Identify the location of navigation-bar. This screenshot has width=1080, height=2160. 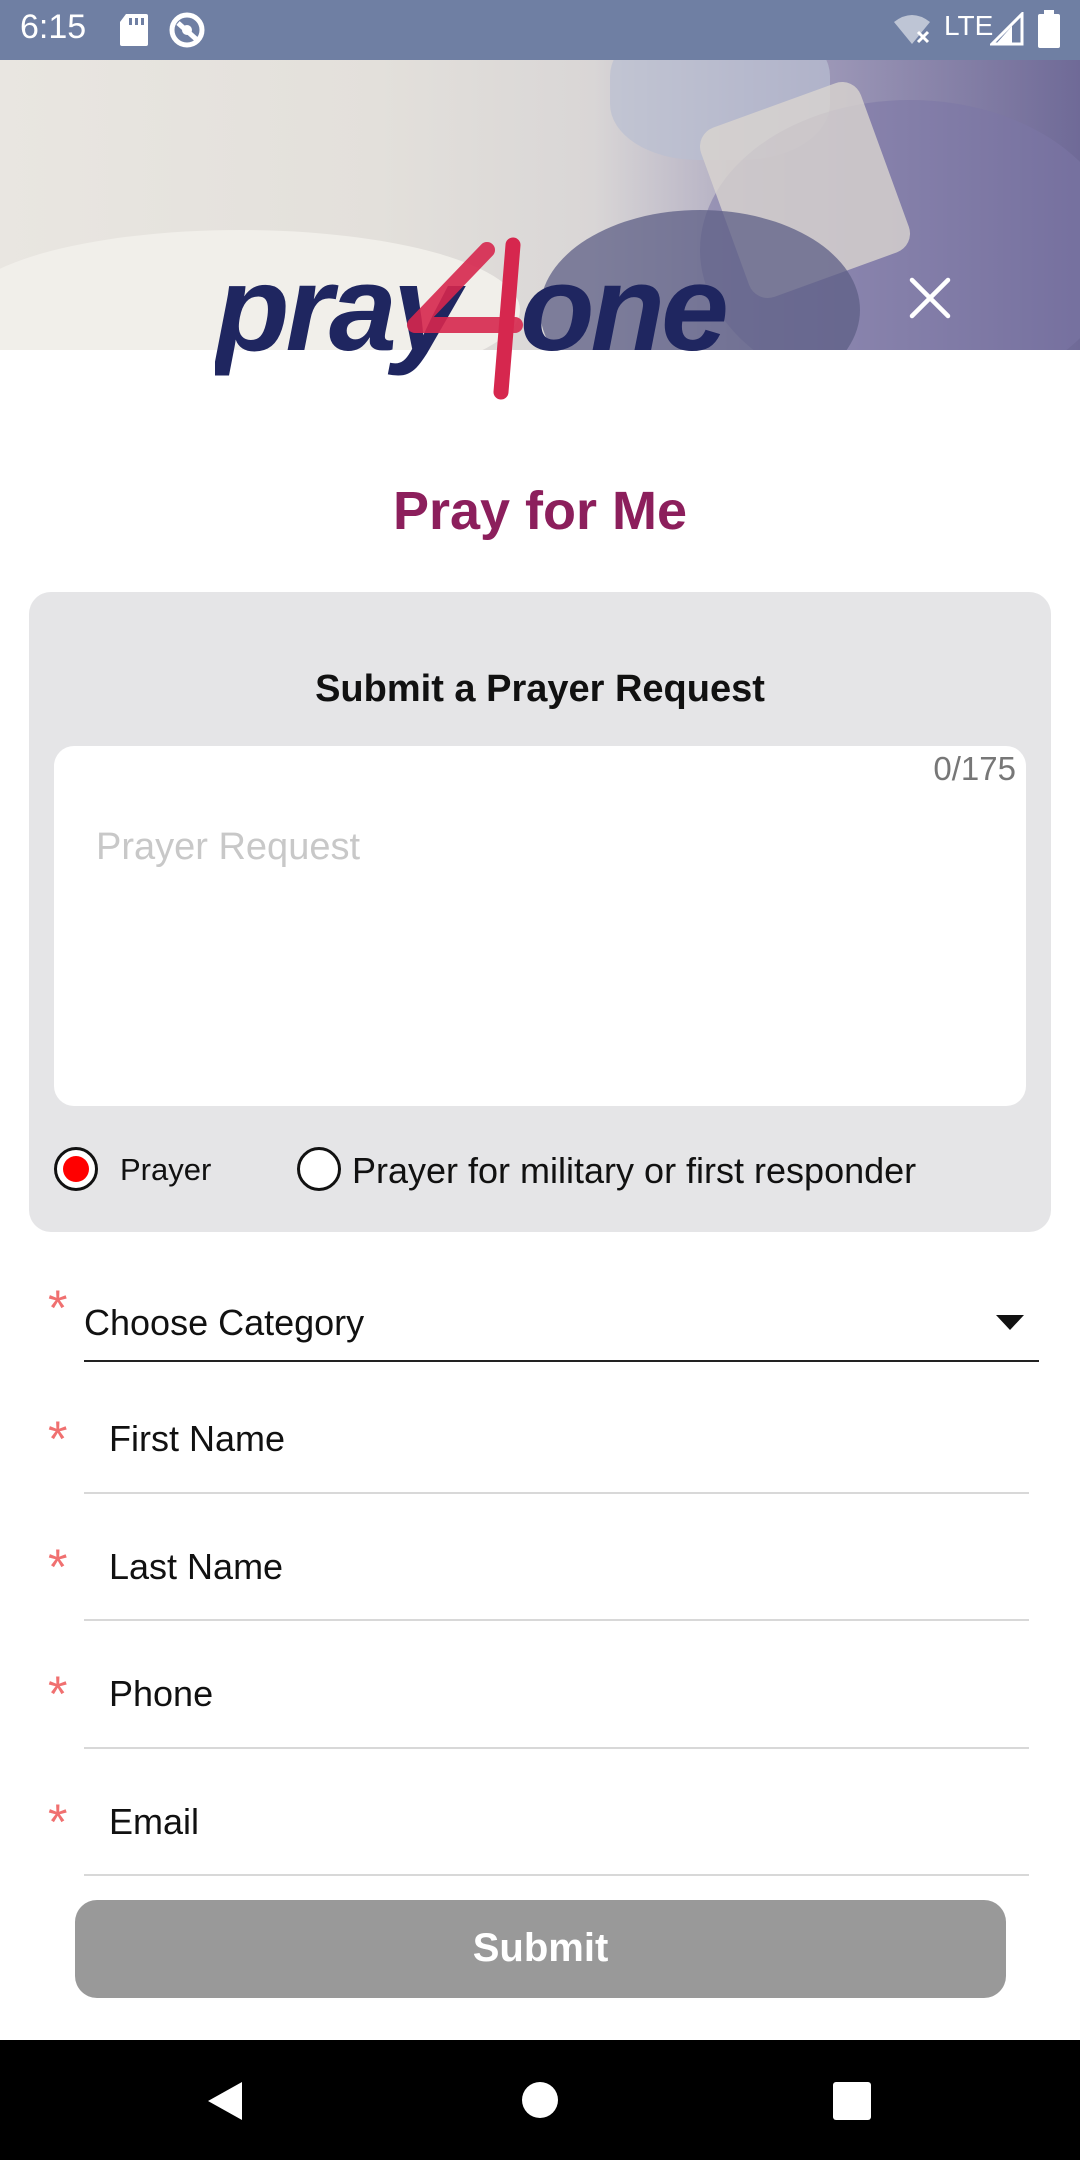
(540, 2100).